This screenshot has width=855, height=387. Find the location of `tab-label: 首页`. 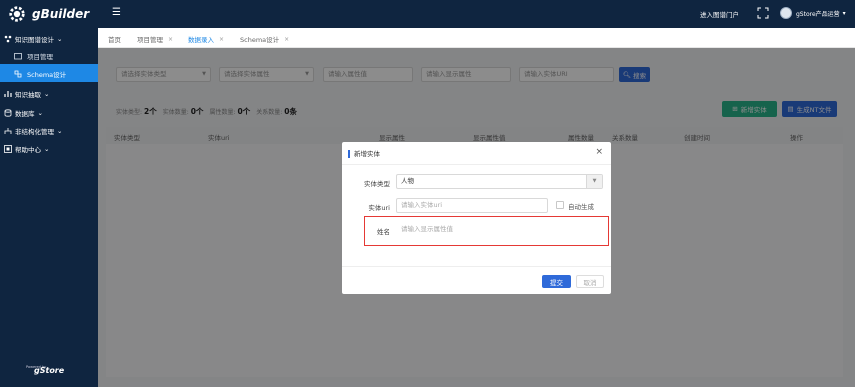

tab-label: 首页 is located at coordinates (114, 40).